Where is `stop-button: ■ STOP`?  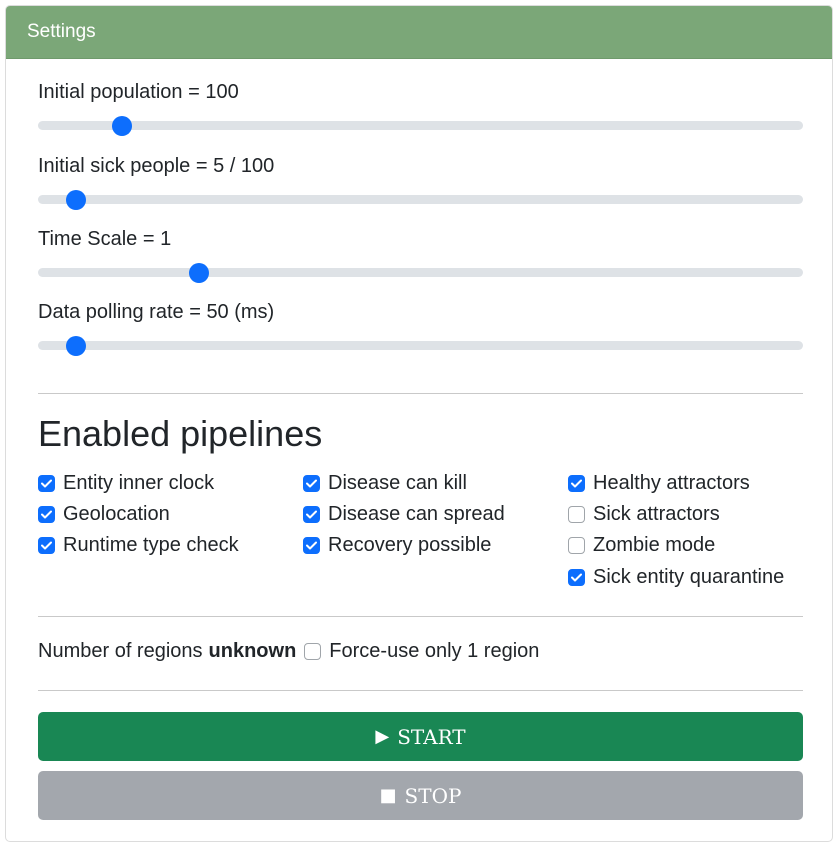
stop-button: ■ STOP is located at coordinates (420, 795).